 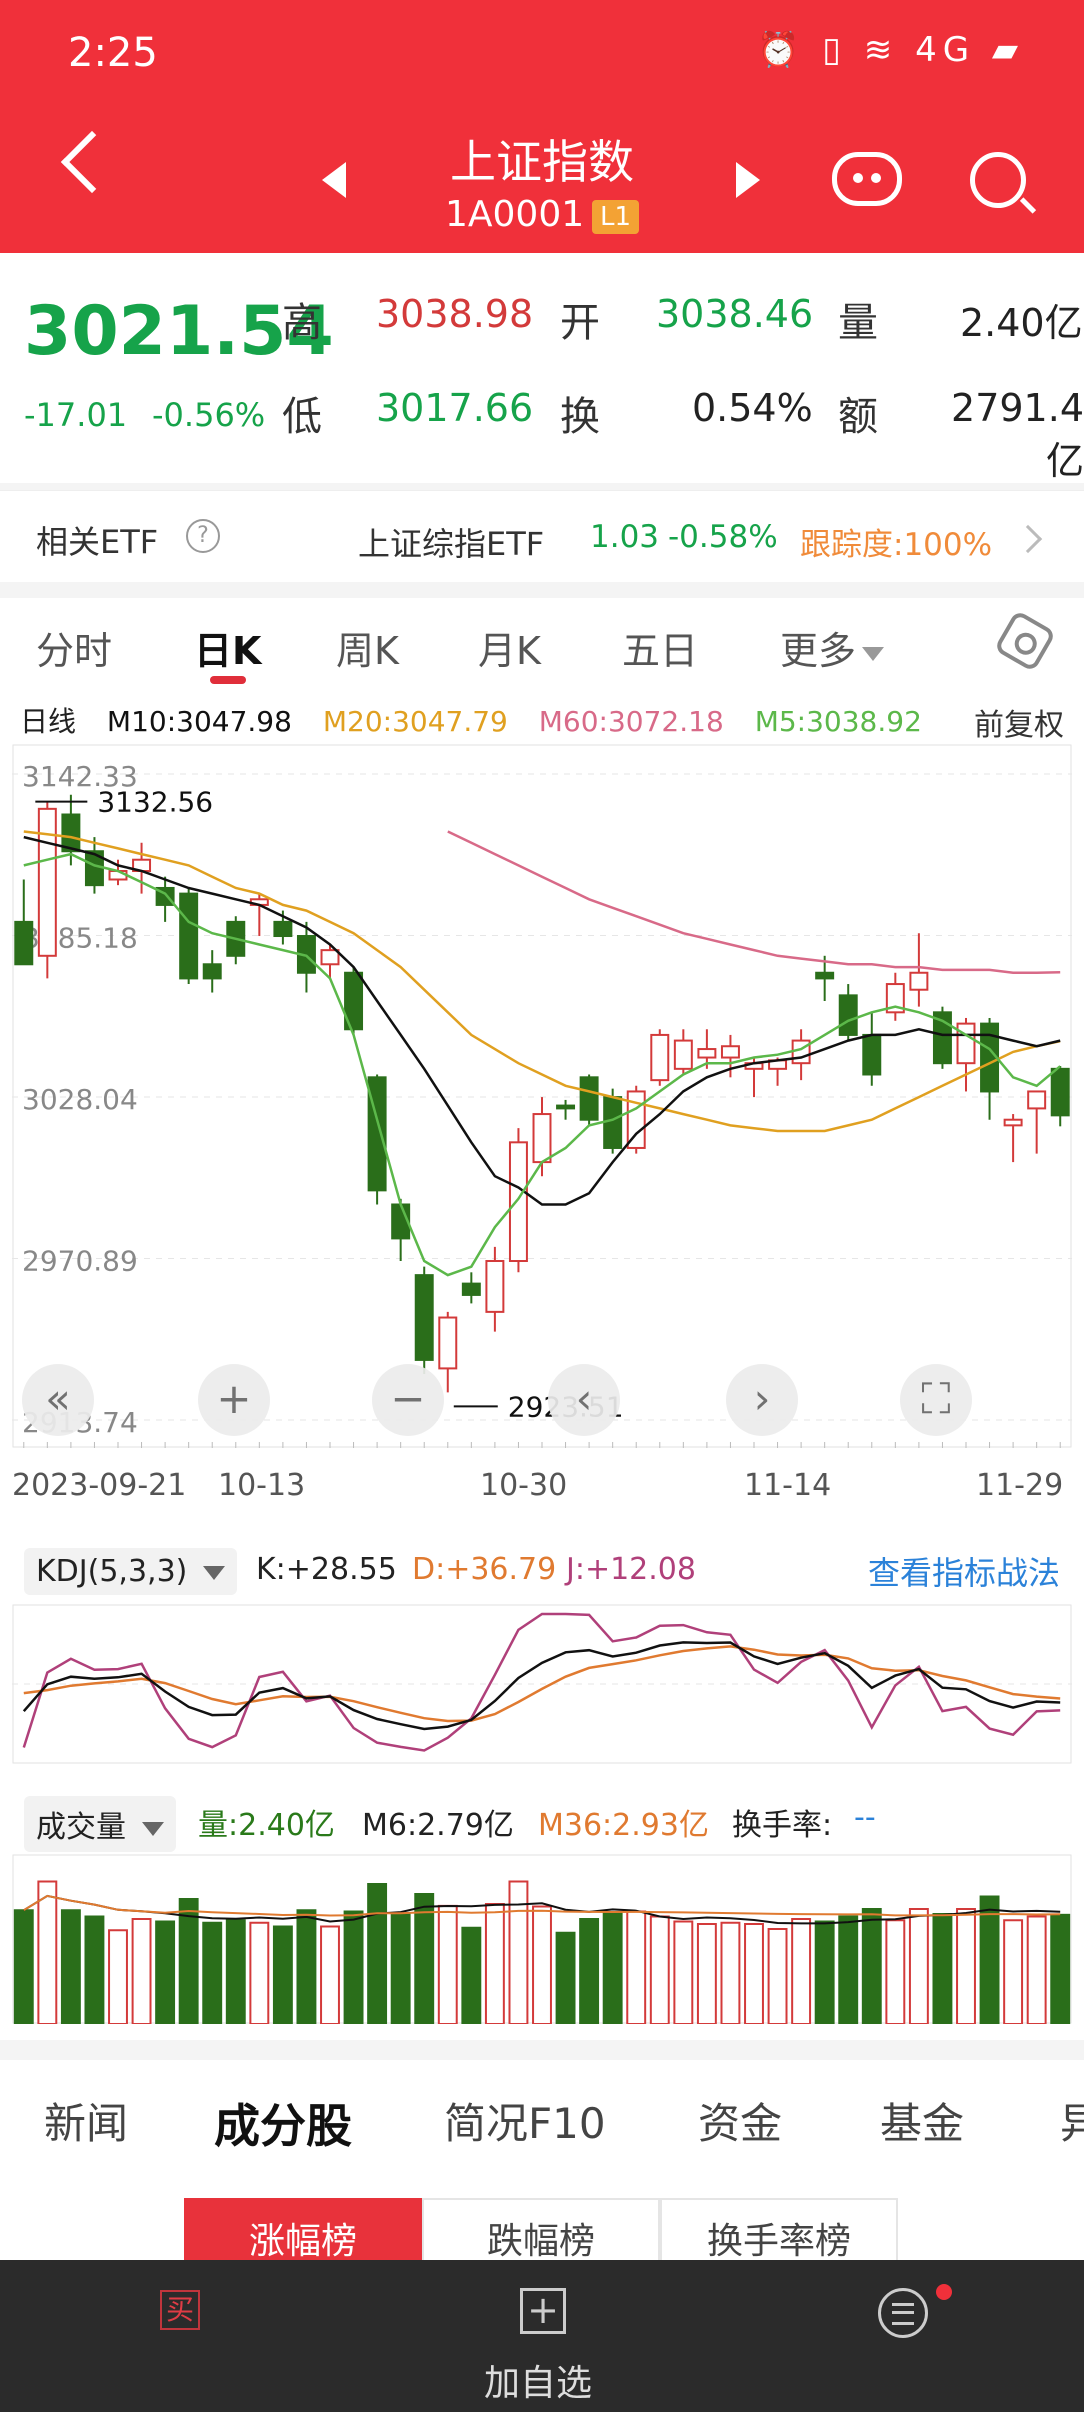 I want to click on next-button: ›, so click(x=762, y=1400).